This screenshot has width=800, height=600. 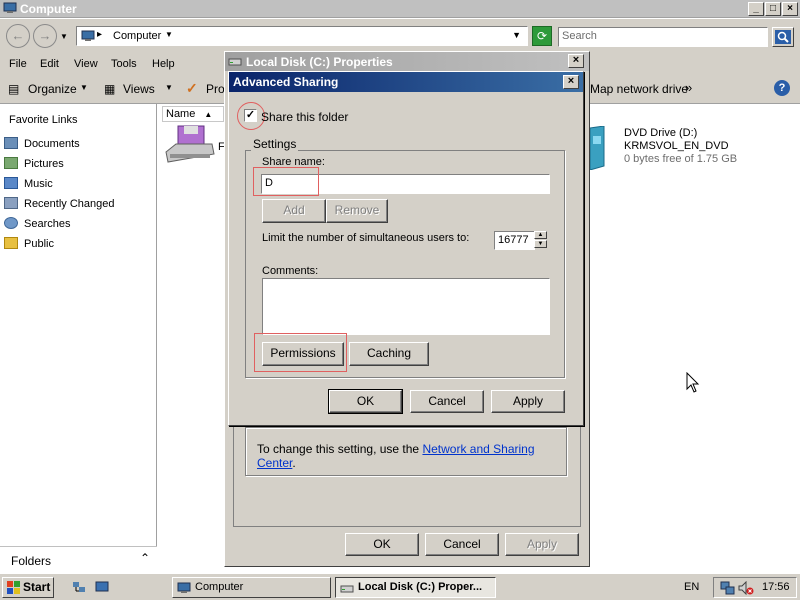 I want to click on advanced-sharing-title-bar: Advanced Sharing ×, so click(x=406, y=82).